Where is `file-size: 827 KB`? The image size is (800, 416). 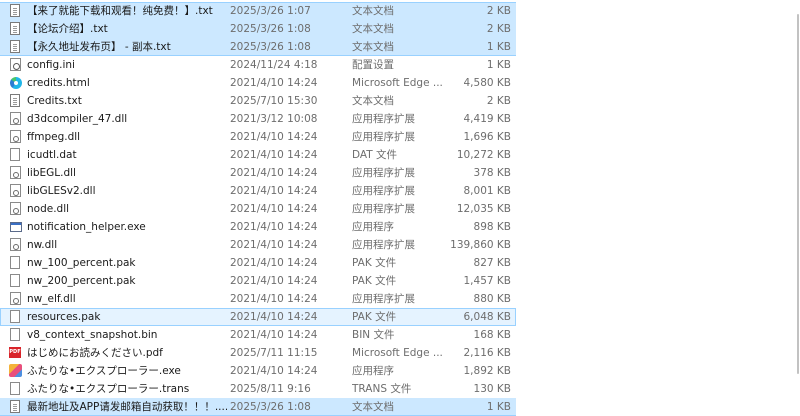 file-size: 827 KB is located at coordinates (492, 263).